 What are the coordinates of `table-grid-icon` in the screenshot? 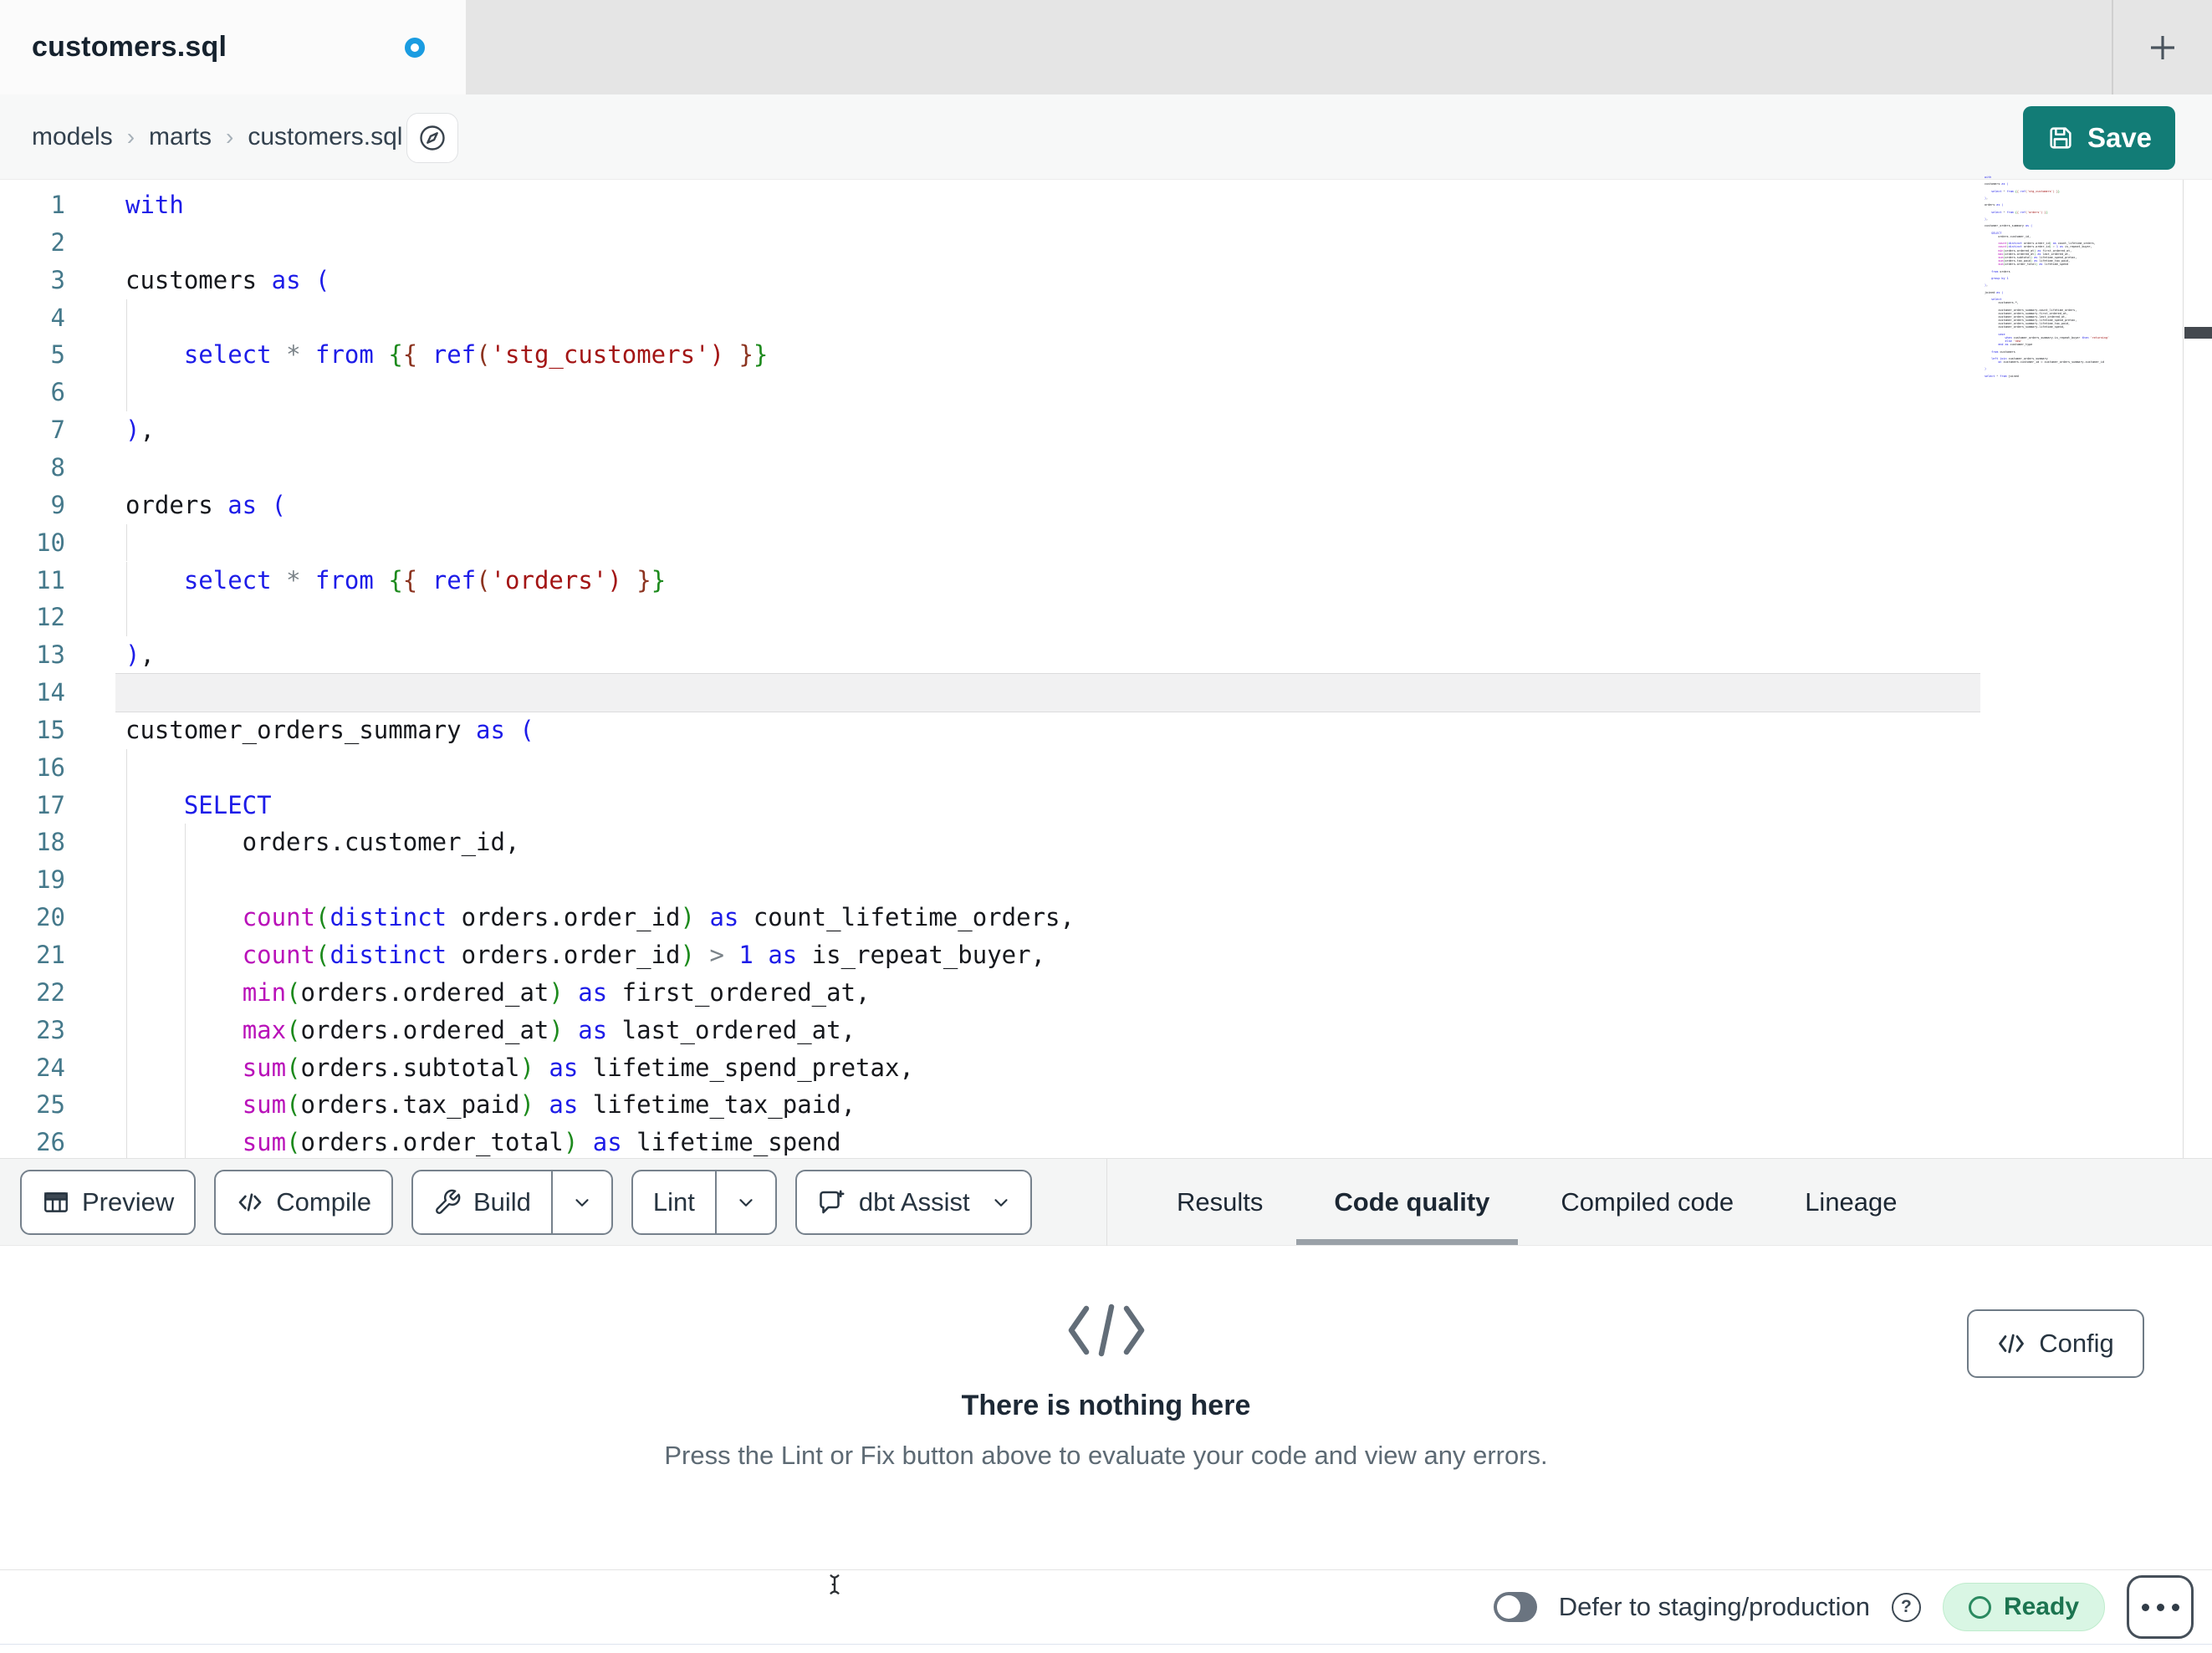 It's located at (56, 1202).